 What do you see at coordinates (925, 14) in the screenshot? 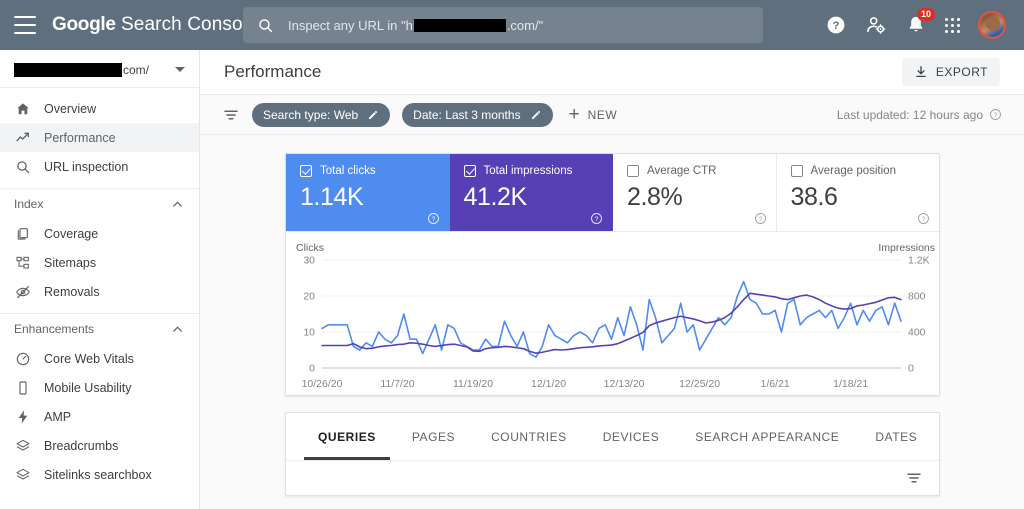
I see `notifications-badge: 10` at bounding box center [925, 14].